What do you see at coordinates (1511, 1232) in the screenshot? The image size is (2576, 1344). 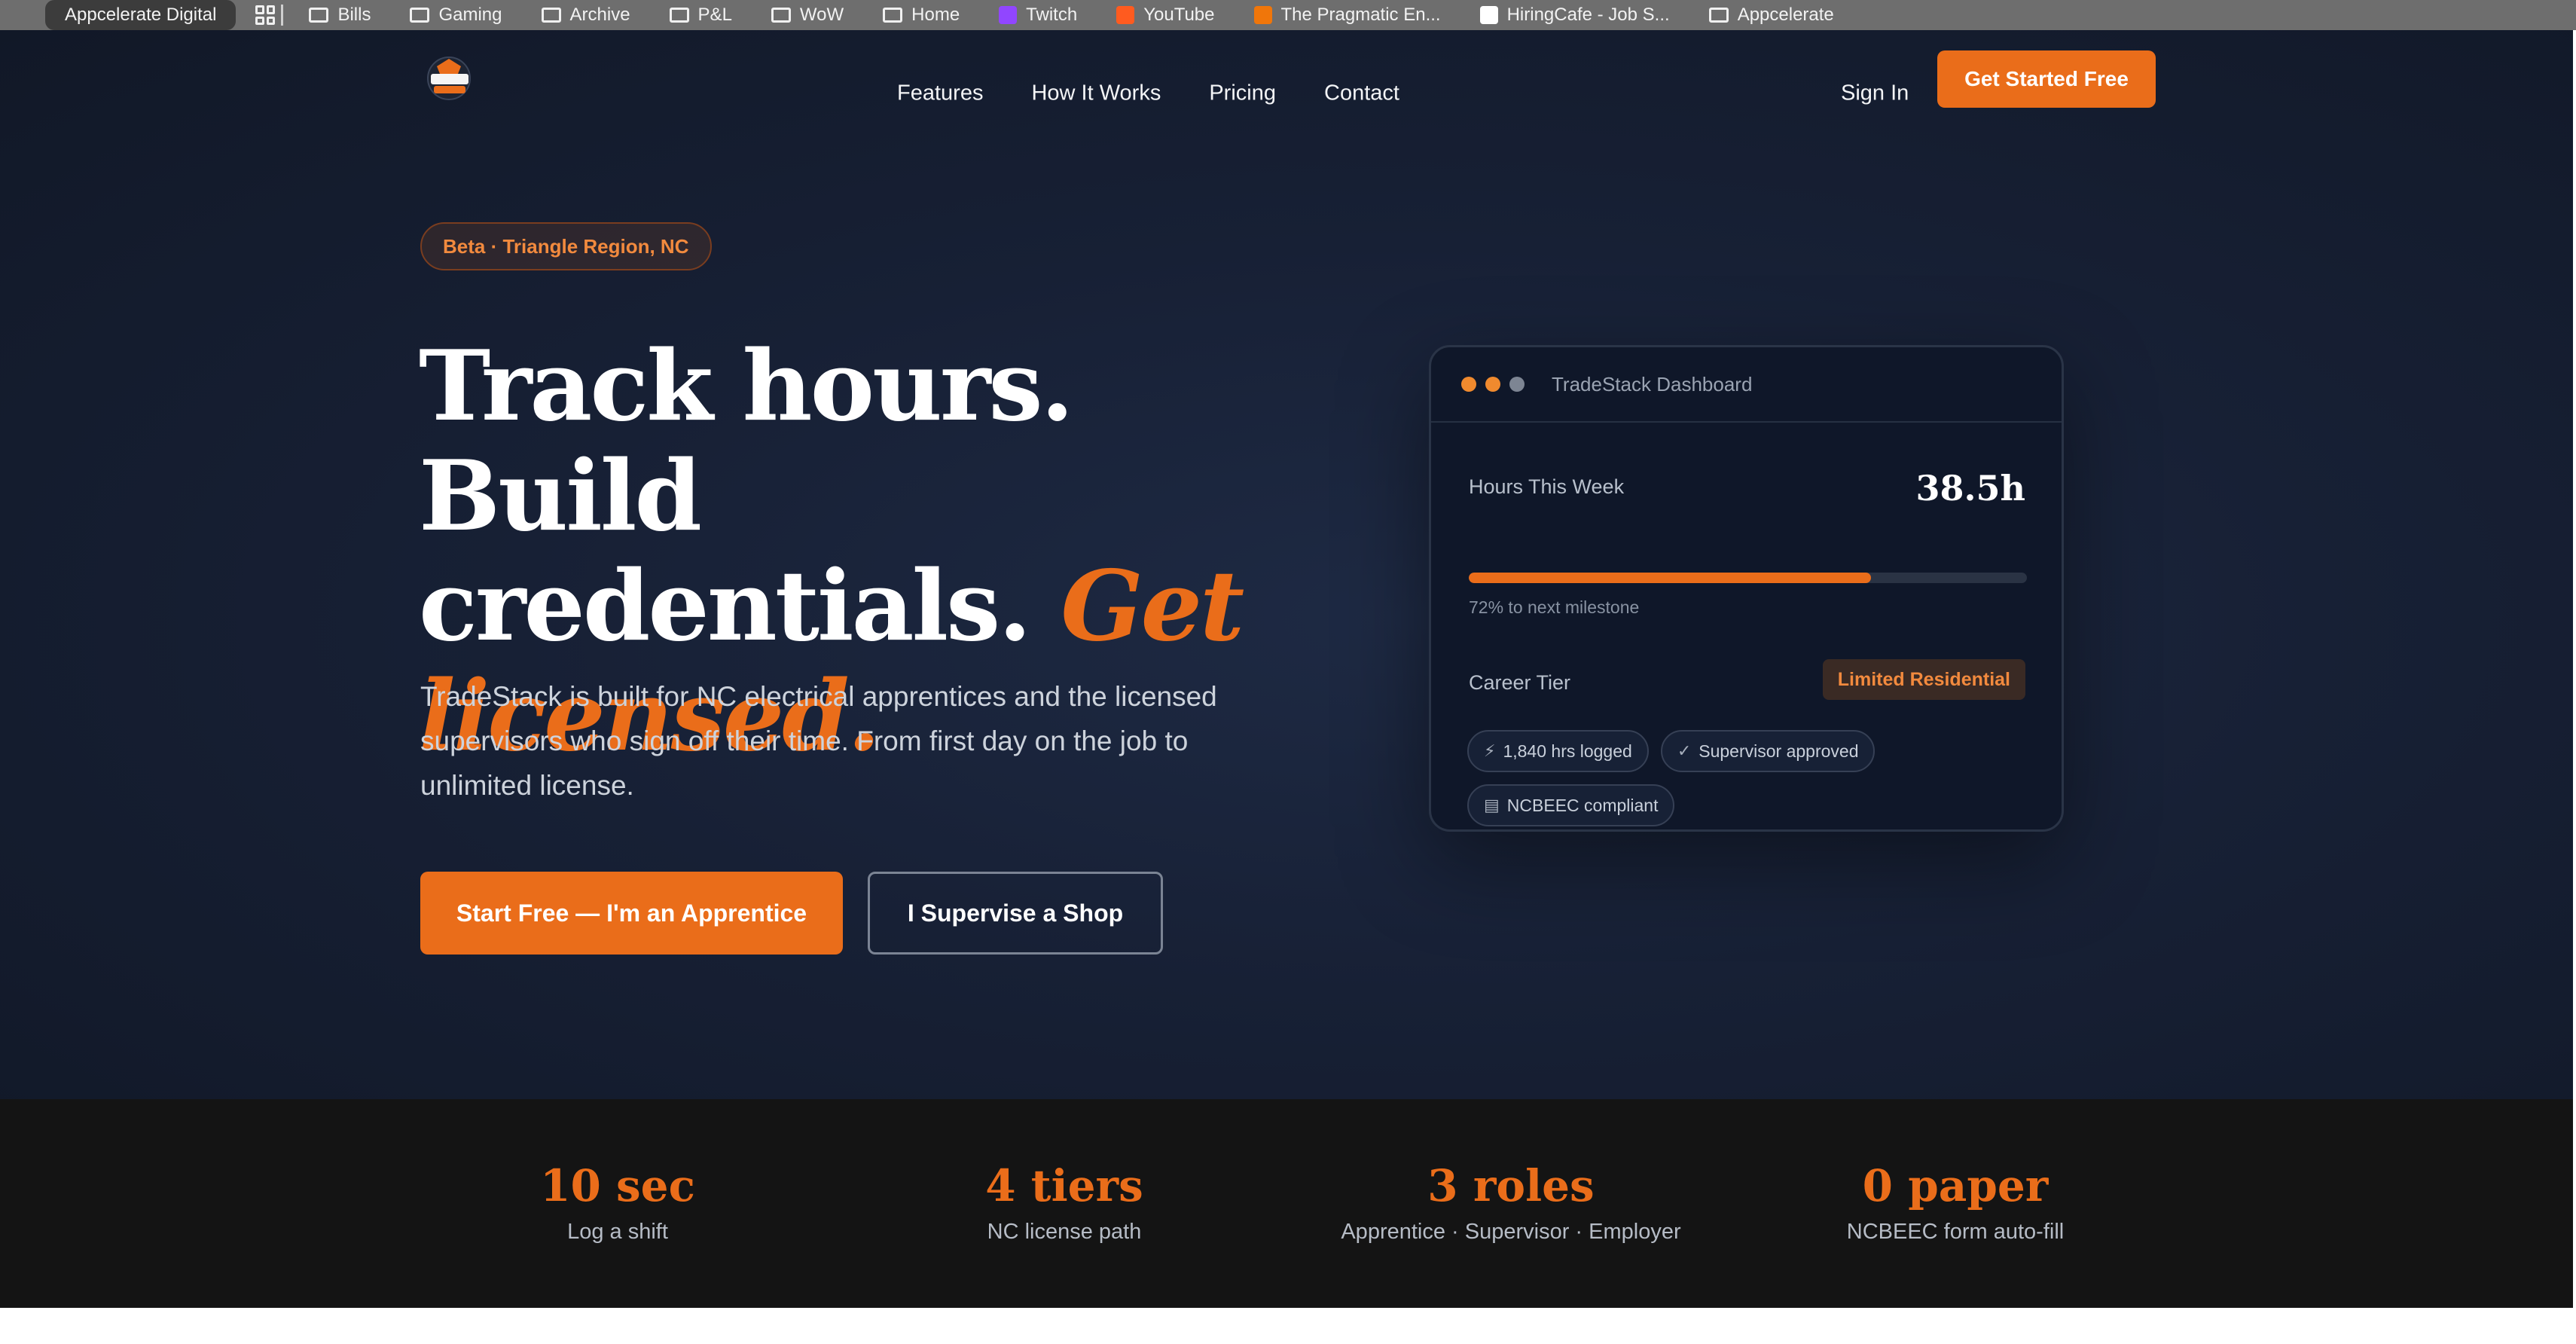 I see `stat-label: Apprentice · Supervisor · Employer` at bounding box center [1511, 1232].